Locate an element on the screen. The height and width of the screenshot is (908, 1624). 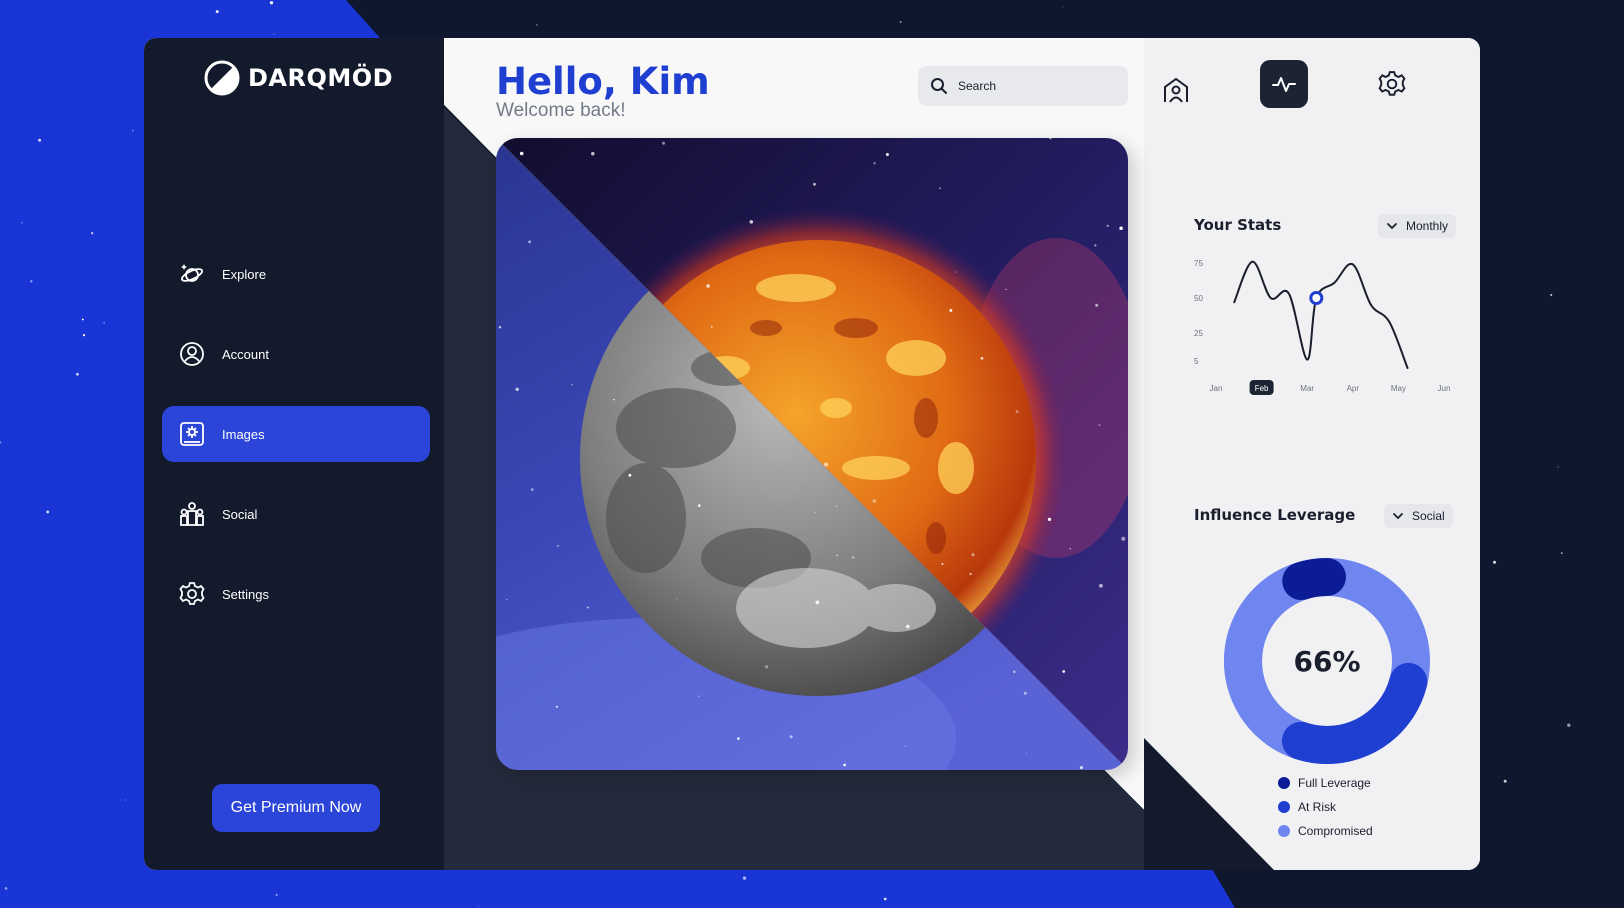
x-tick-label: Jan is located at coordinates (1216, 388).